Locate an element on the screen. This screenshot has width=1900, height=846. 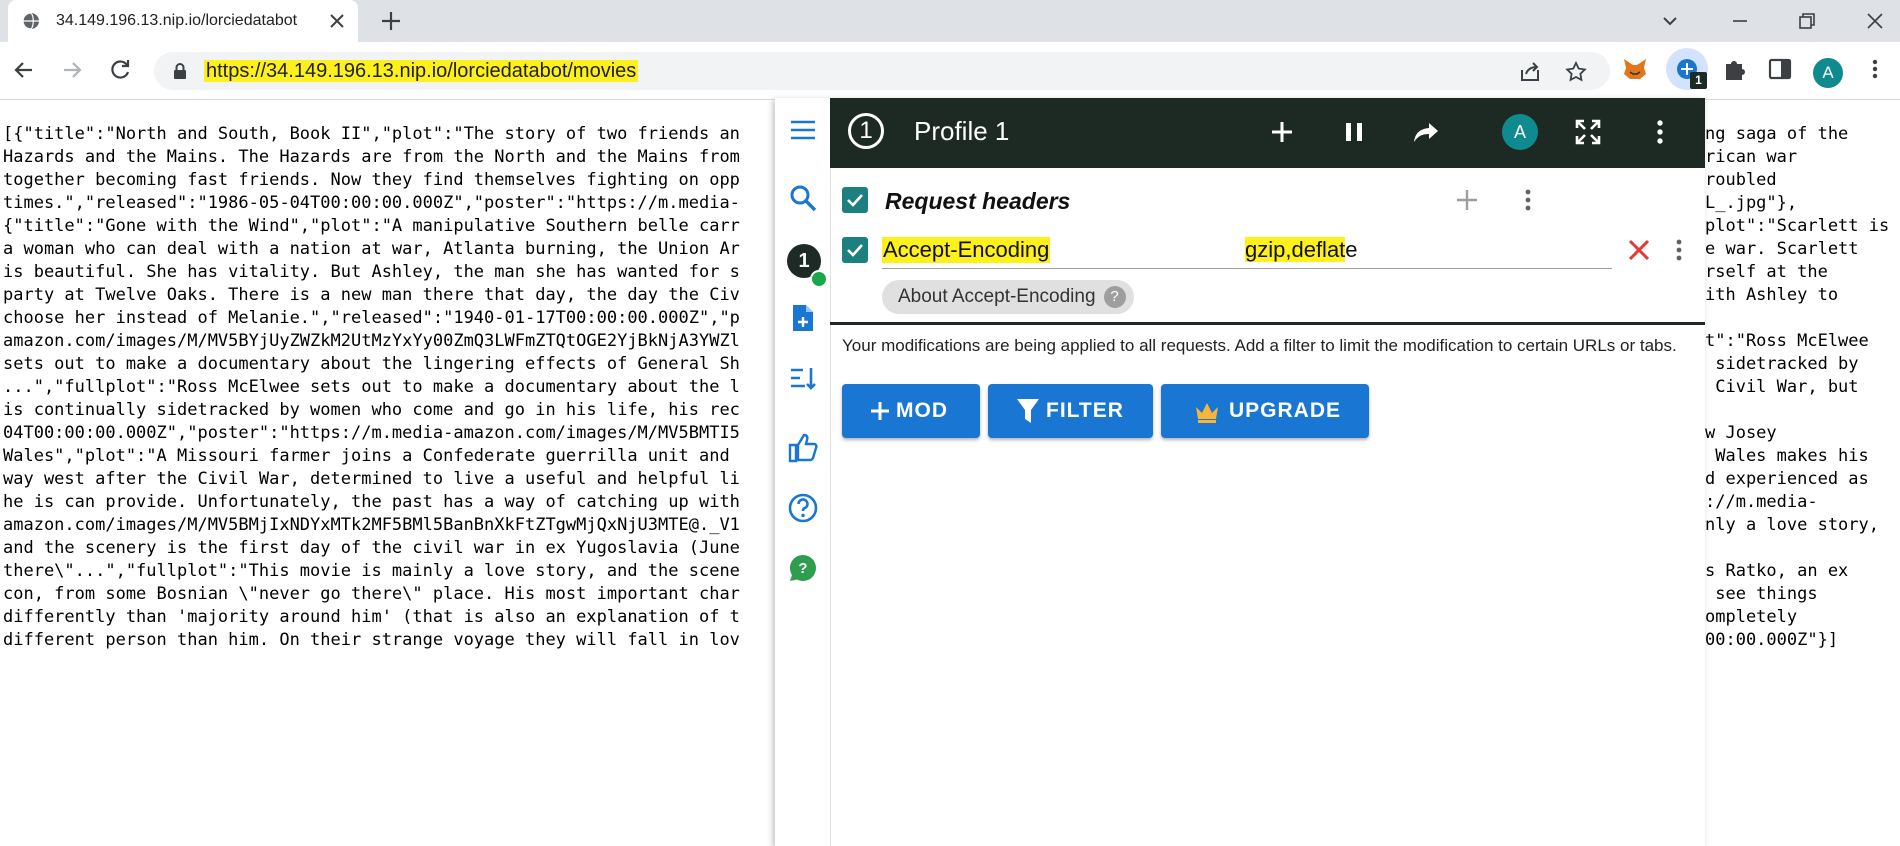
hamburger-menu-icon is located at coordinates (803, 130).